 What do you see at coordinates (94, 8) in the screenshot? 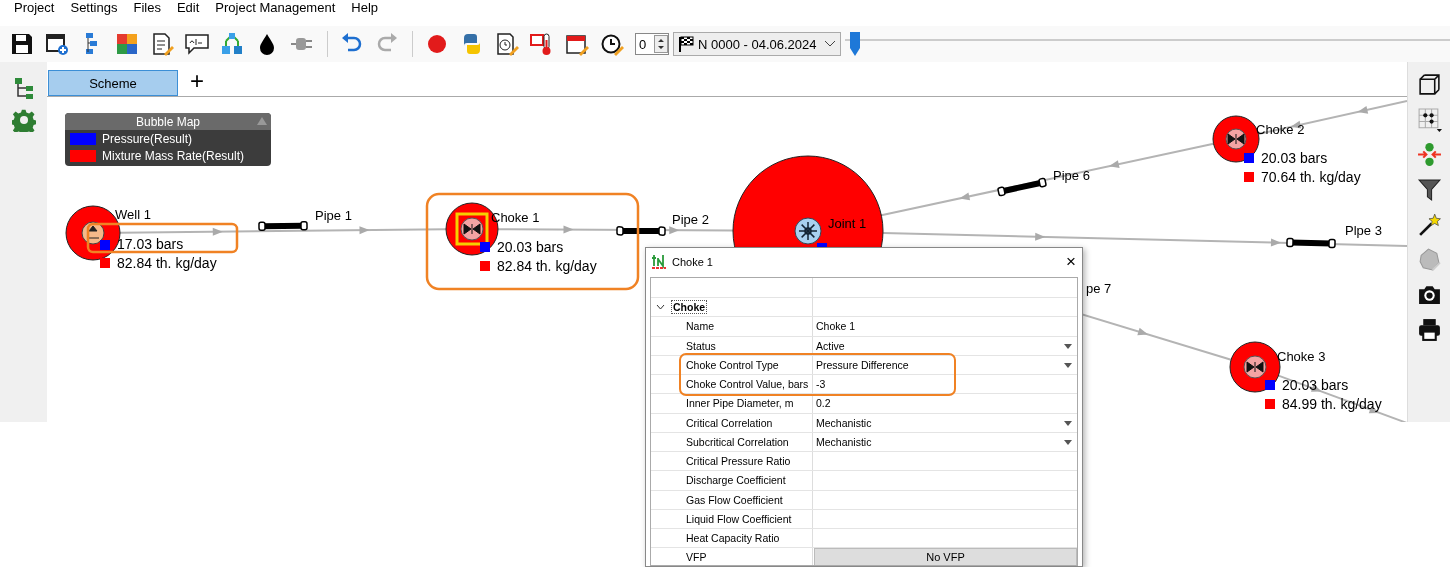
I see `menu-item: Settings` at bounding box center [94, 8].